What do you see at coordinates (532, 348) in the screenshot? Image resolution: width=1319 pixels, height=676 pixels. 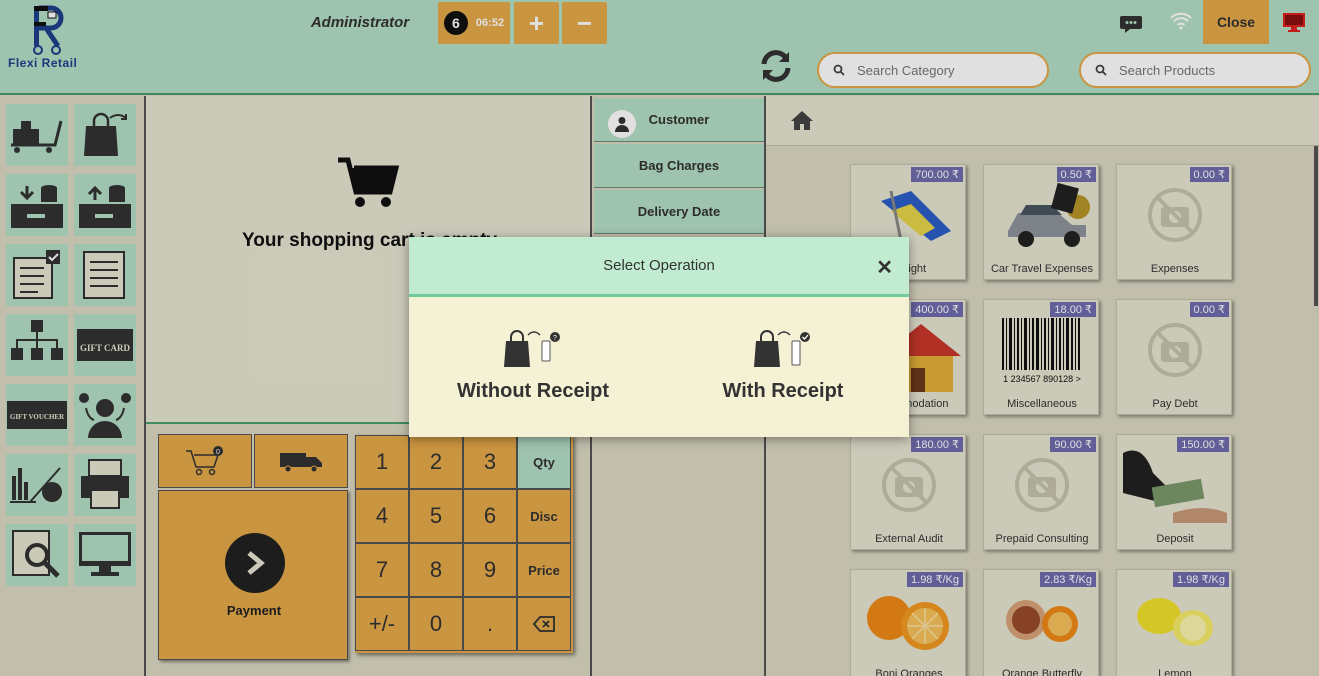 I see `bag-no-receipt-icon: ?` at bounding box center [532, 348].